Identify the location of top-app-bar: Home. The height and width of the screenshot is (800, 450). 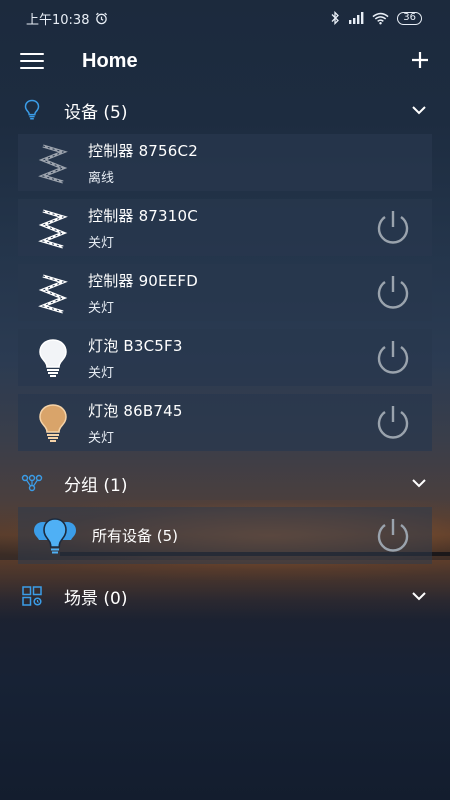
(225, 61).